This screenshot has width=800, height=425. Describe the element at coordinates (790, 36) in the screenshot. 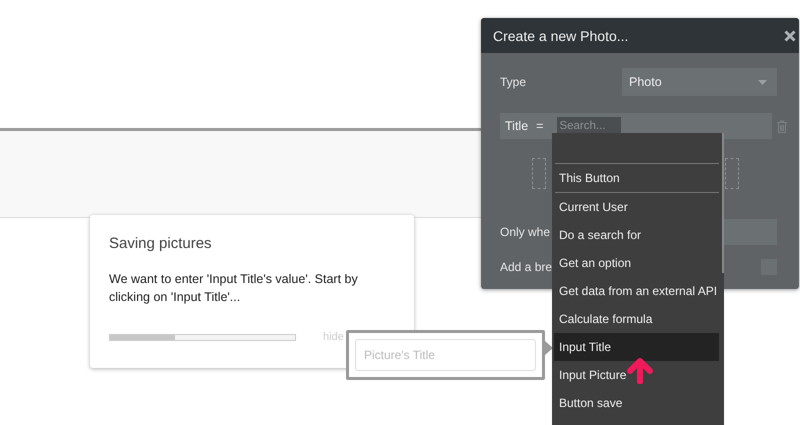

I see `close-icon` at that location.